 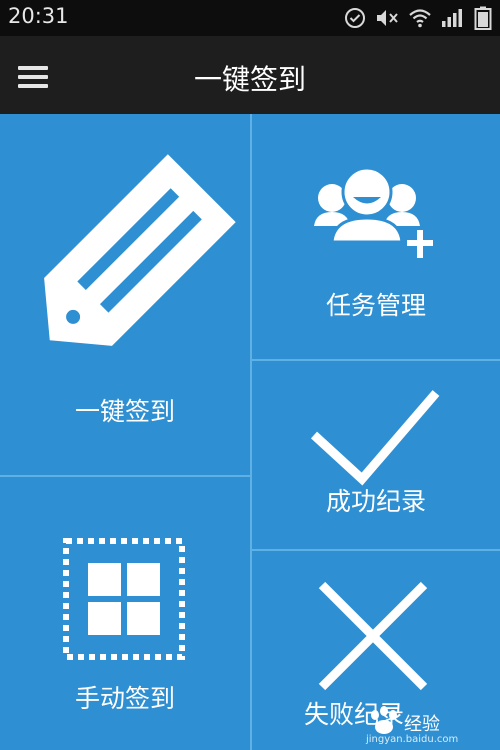 I want to click on battery-icon, so click(x=483, y=18).